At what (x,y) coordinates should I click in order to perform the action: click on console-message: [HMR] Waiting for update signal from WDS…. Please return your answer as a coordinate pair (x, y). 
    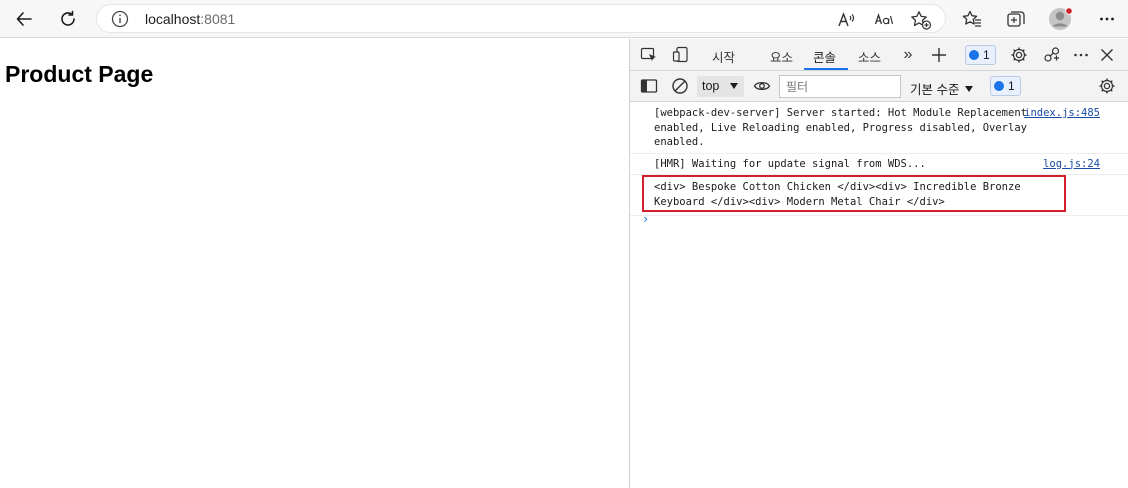
    Looking at the image, I should click on (879, 164).